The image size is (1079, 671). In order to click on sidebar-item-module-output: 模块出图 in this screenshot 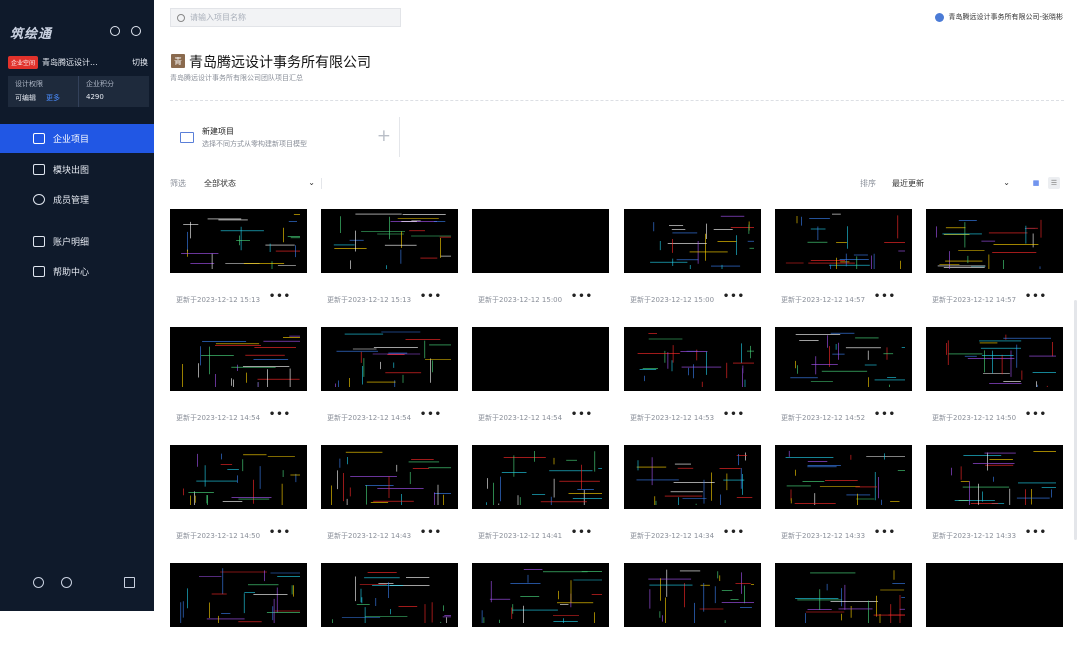, I will do `click(77, 169)`.